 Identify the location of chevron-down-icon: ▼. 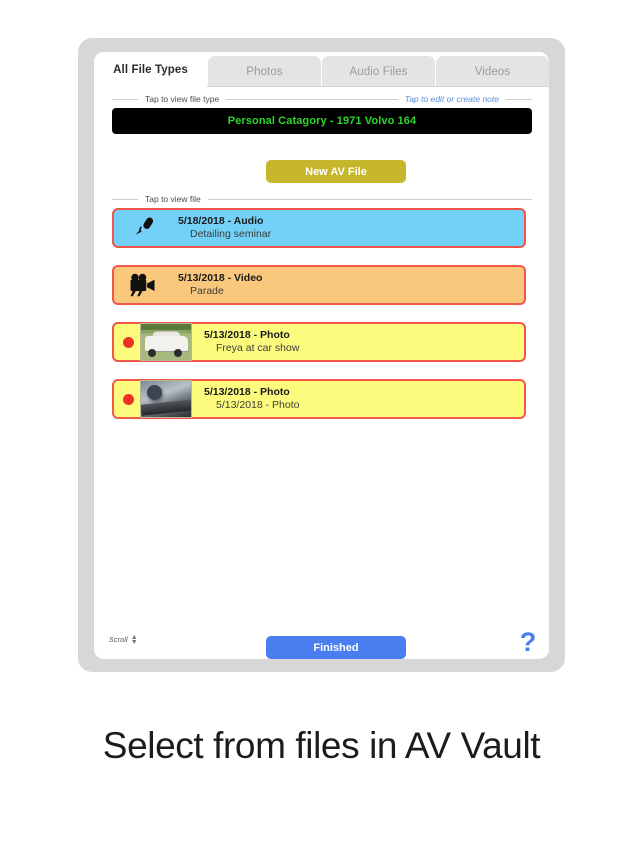
(134, 642).